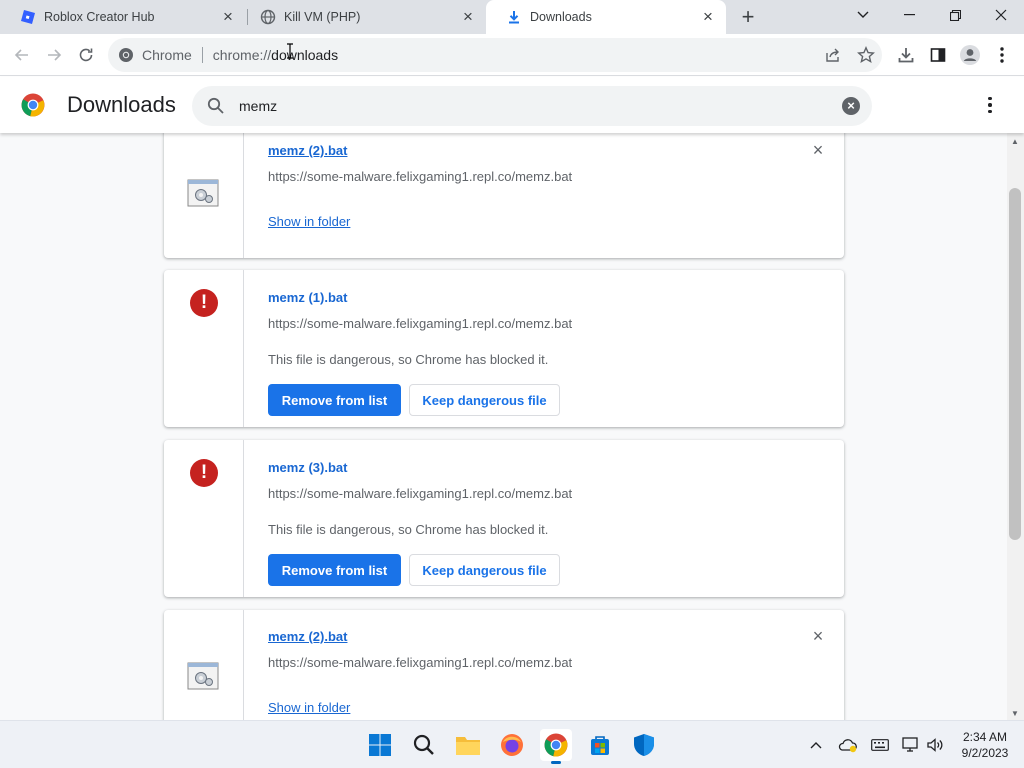  What do you see at coordinates (308, 297) in the screenshot?
I see `file-name: memz (1).bat` at bounding box center [308, 297].